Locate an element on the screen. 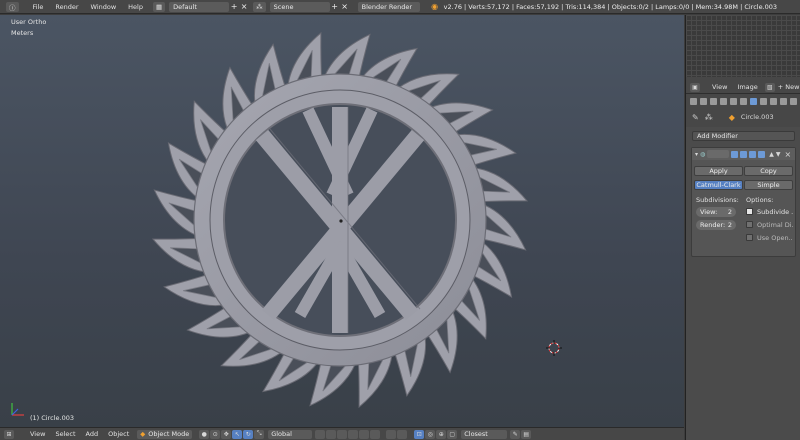  subdivide-uvs-checkbox is located at coordinates (749, 211).